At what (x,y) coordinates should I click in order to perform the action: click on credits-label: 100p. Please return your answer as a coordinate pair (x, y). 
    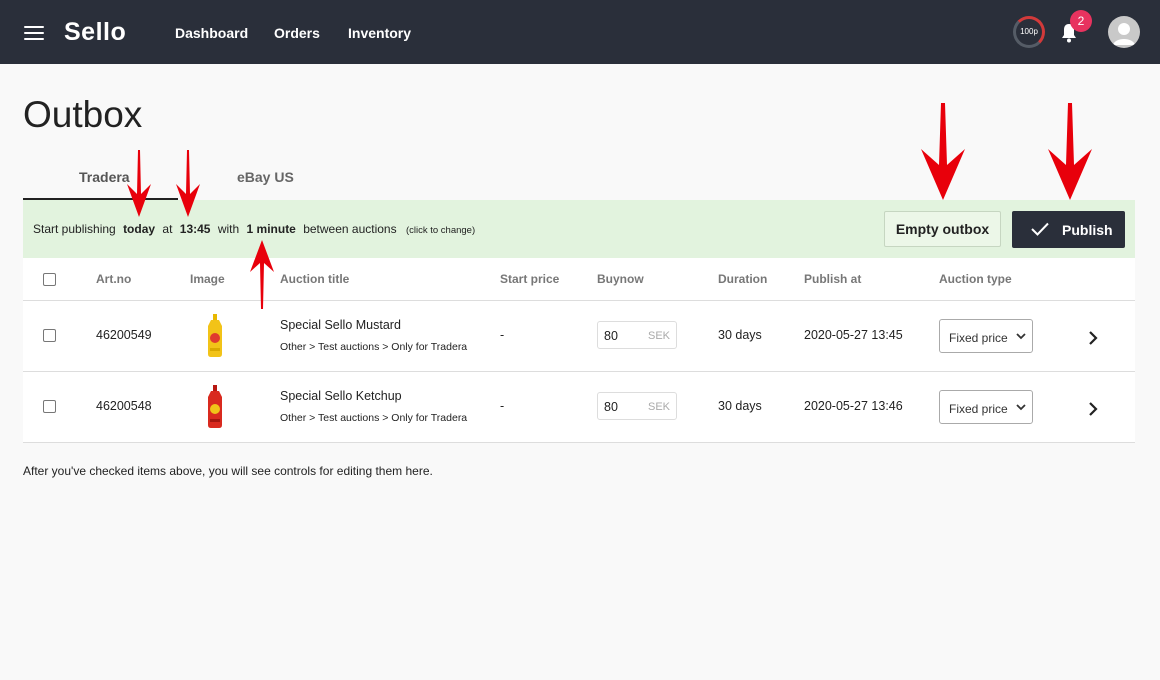
    Looking at the image, I should click on (1029, 31).